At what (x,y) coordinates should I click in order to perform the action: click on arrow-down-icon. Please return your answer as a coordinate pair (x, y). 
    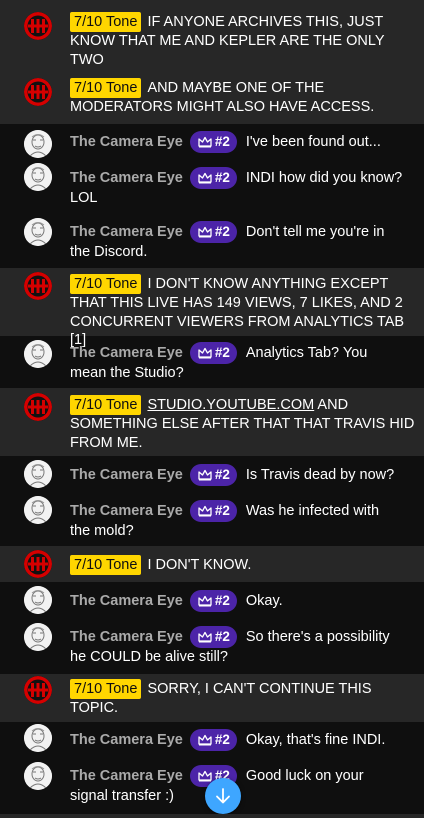
    Looking at the image, I should click on (223, 796).